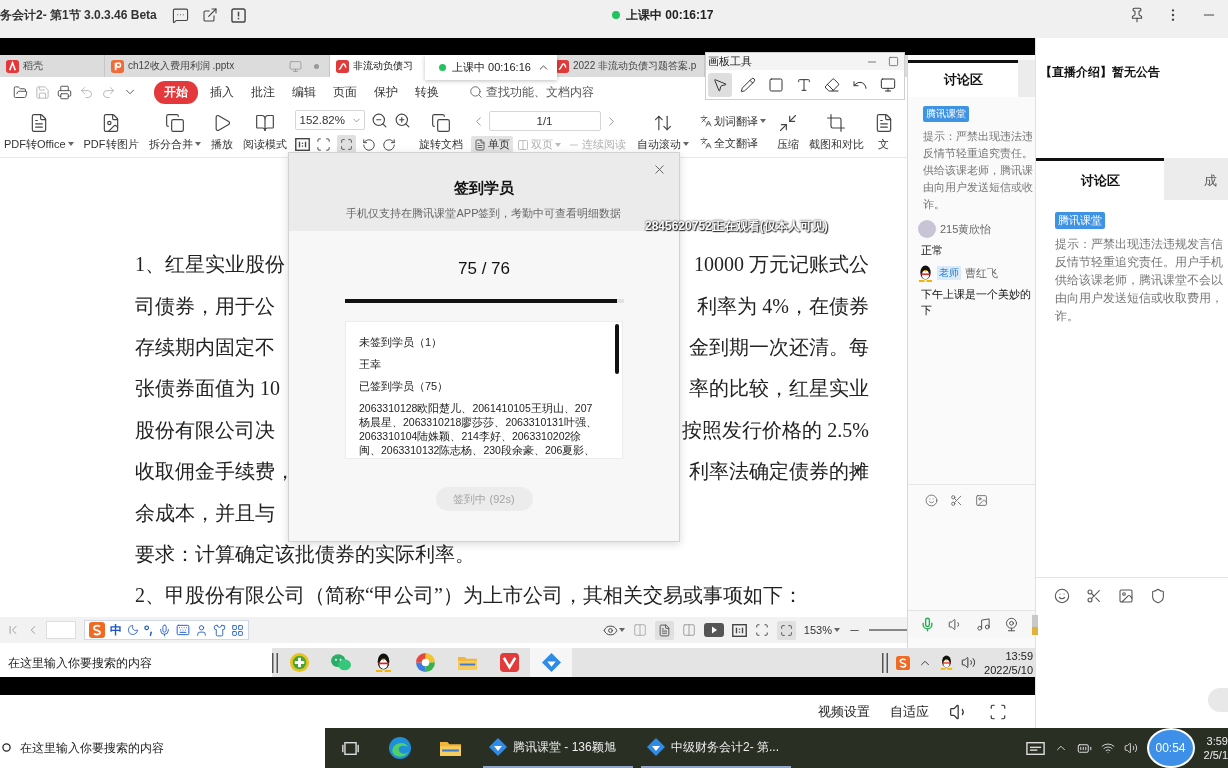  Describe the element at coordinates (427, 92) in the screenshot. I see `ribbon-tab: 转换` at that location.